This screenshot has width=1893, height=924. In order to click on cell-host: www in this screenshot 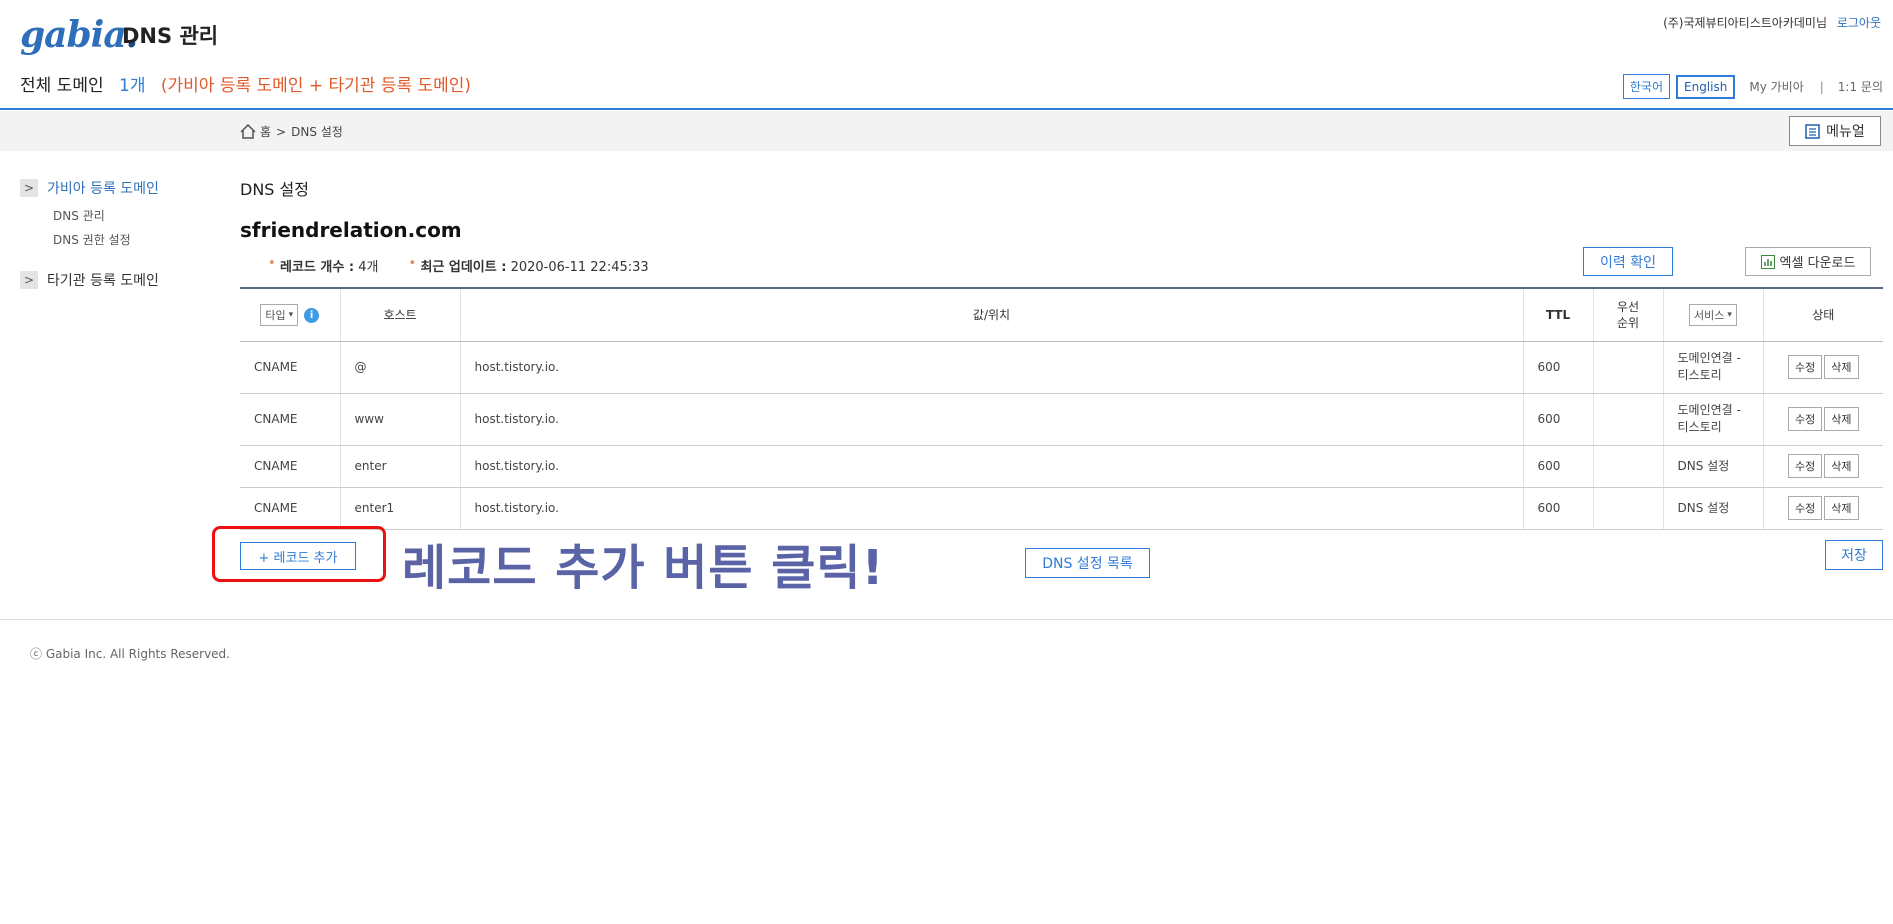, I will do `click(400, 419)`.